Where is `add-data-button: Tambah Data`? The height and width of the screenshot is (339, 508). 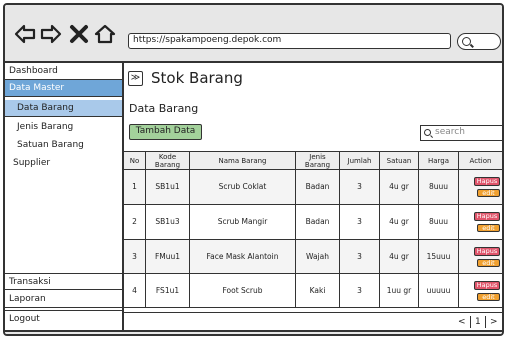
add-data-button: Tambah Data is located at coordinates (165, 132).